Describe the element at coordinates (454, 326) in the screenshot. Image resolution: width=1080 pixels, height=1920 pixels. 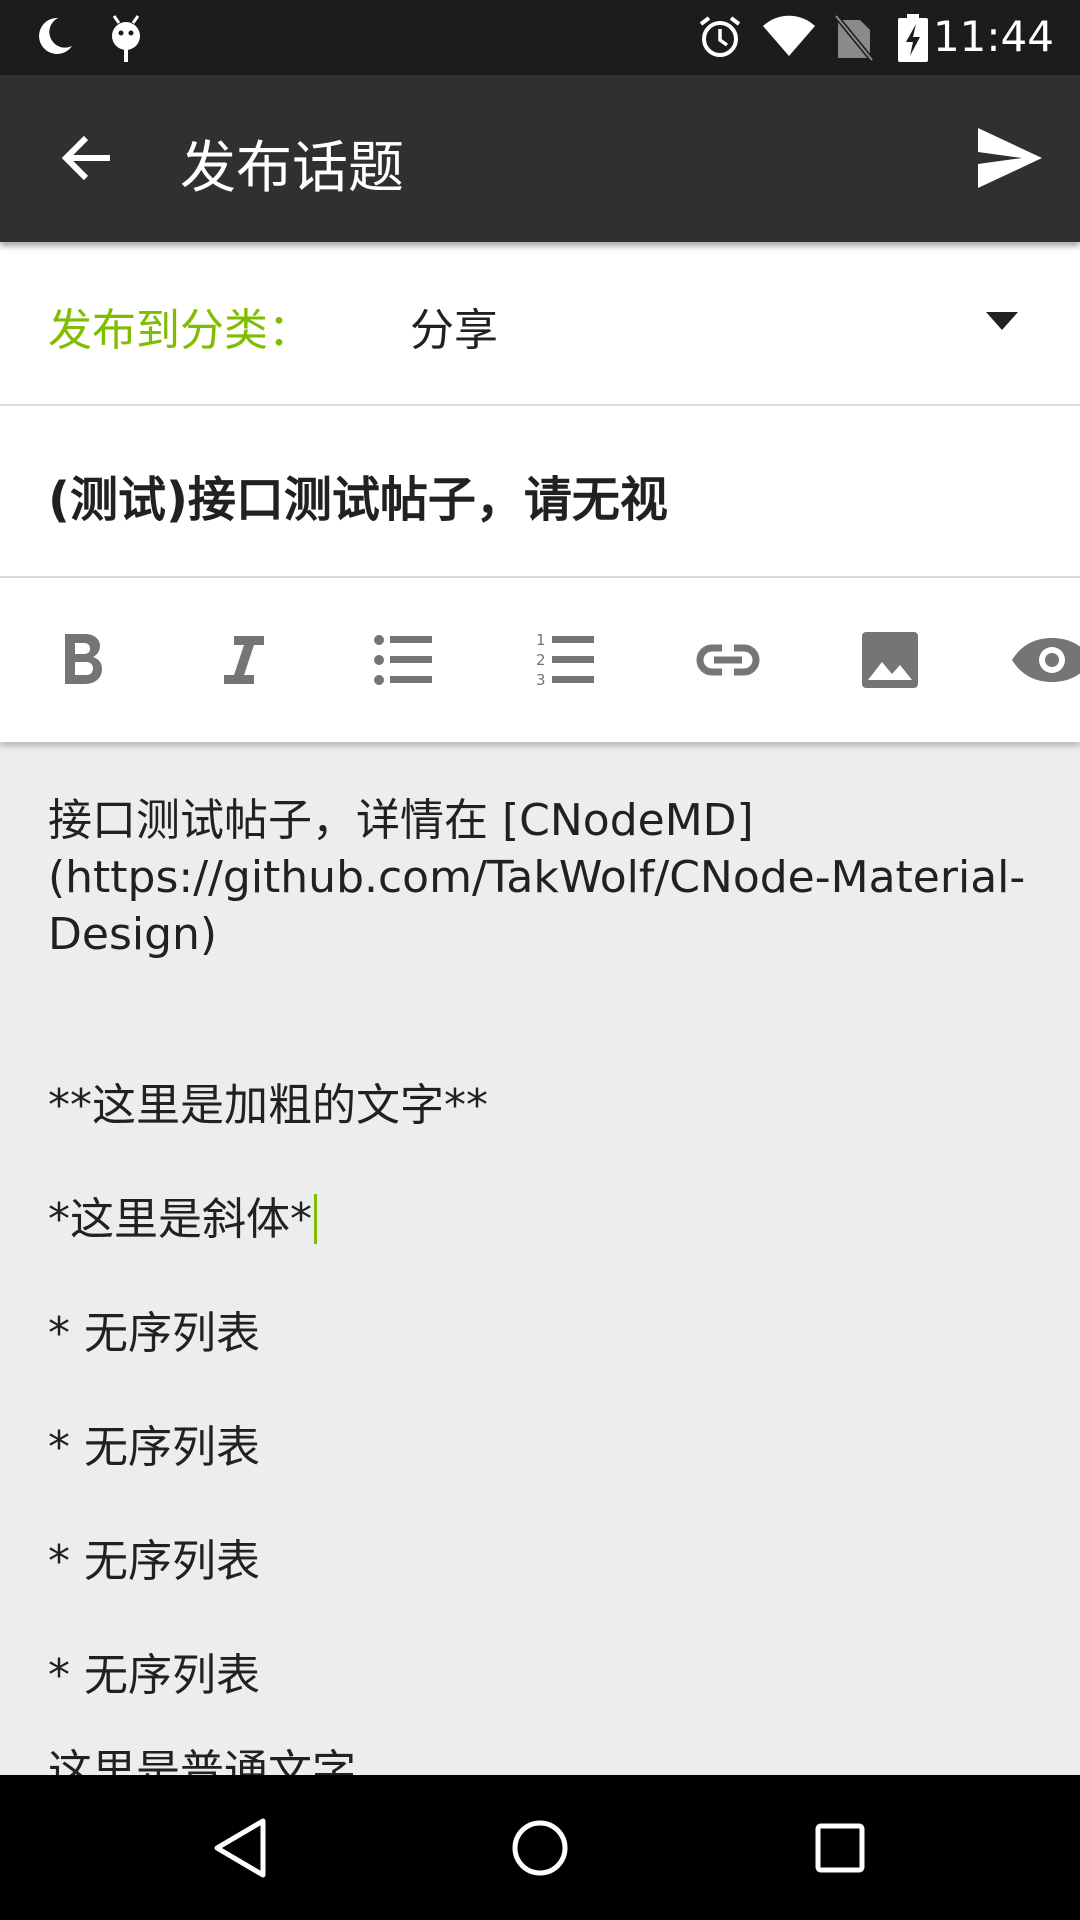
I see `category-value: 分享` at that location.